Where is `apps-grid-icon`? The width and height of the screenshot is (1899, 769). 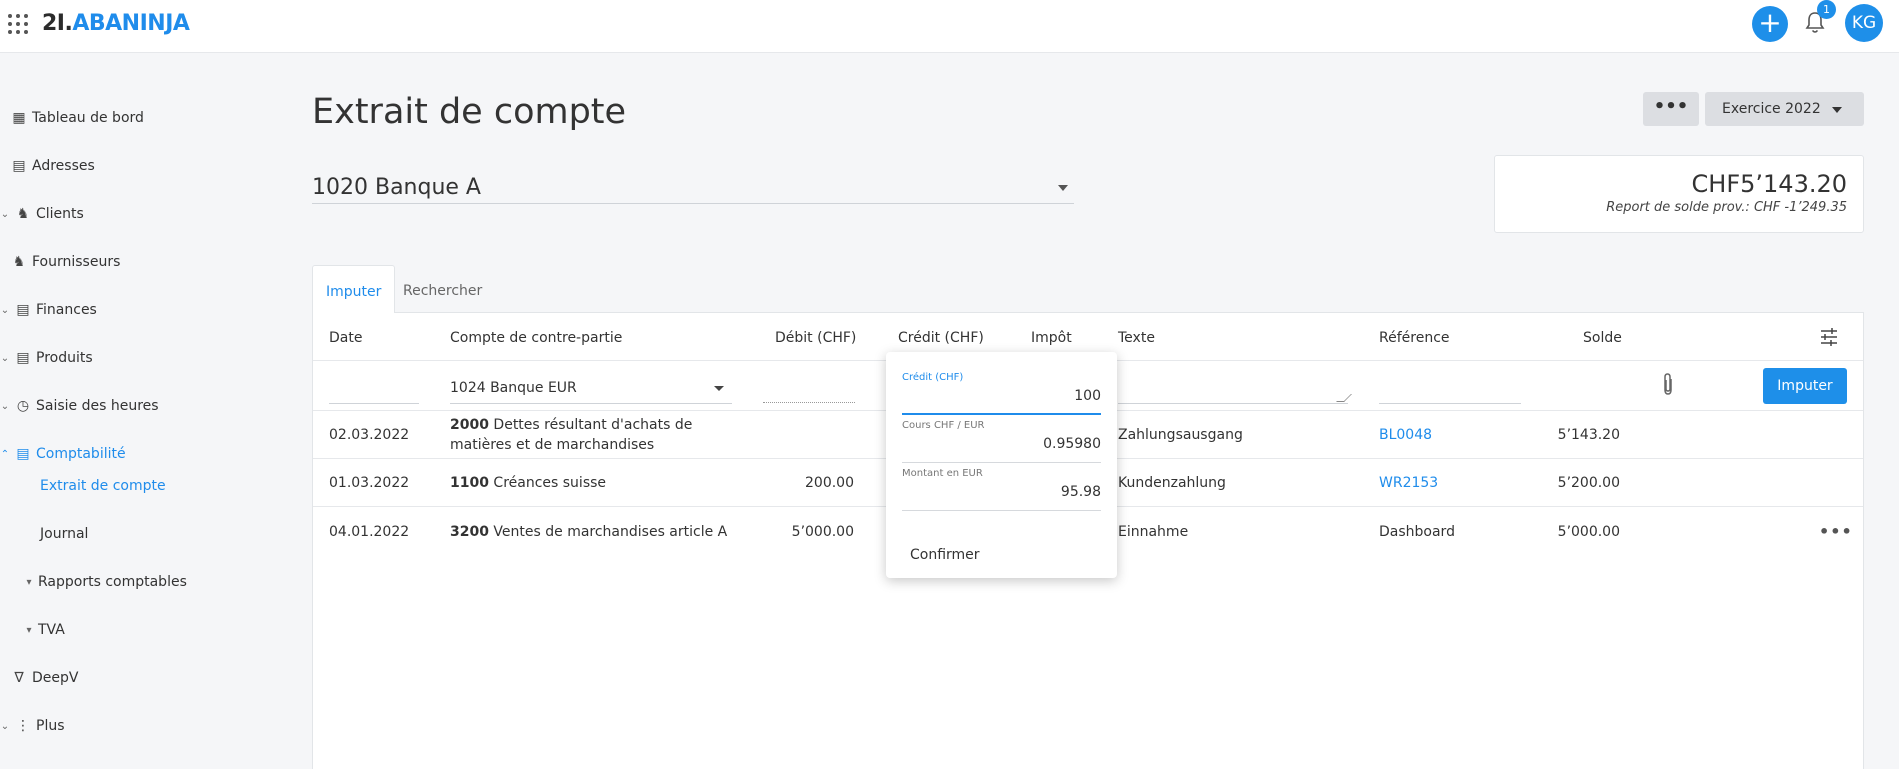
apps-grid-icon is located at coordinates (18, 24).